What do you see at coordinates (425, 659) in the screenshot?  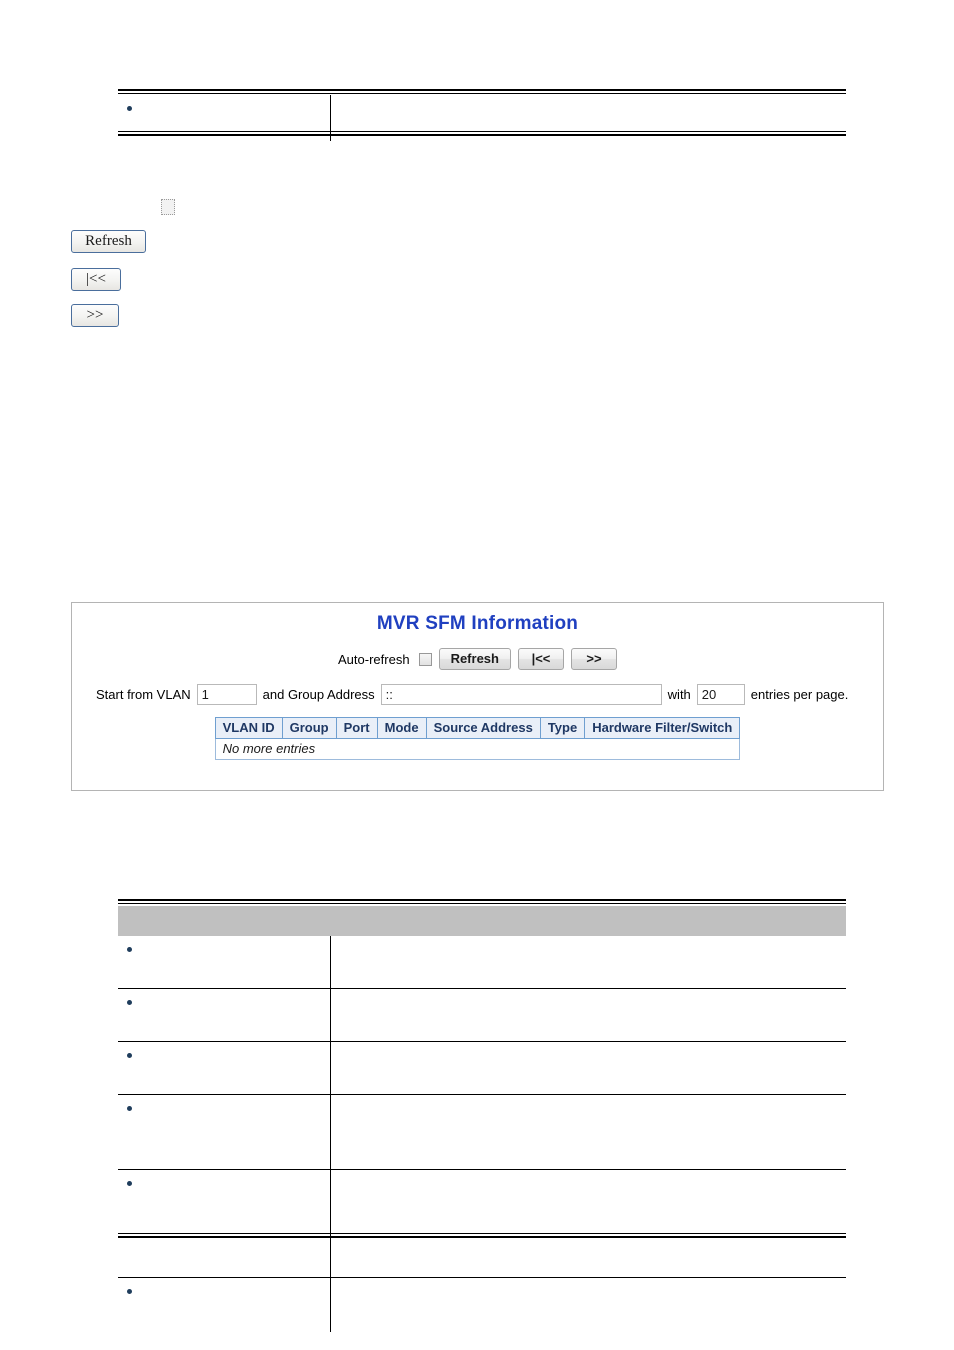 I see `auto-refresh-checkbox` at bounding box center [425, 659].